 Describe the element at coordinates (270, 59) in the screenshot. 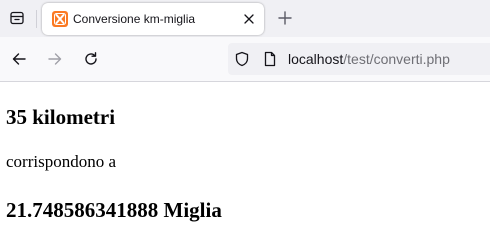

I see `page-icon` at that location.